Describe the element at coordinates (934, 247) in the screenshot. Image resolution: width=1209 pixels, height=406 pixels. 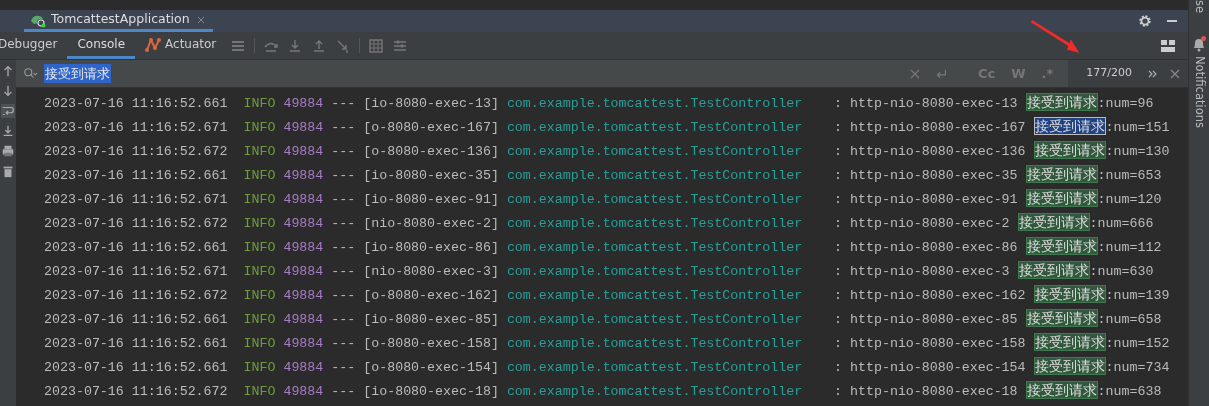
I see `log-message: http-nio-8080-exec-86` at that location.